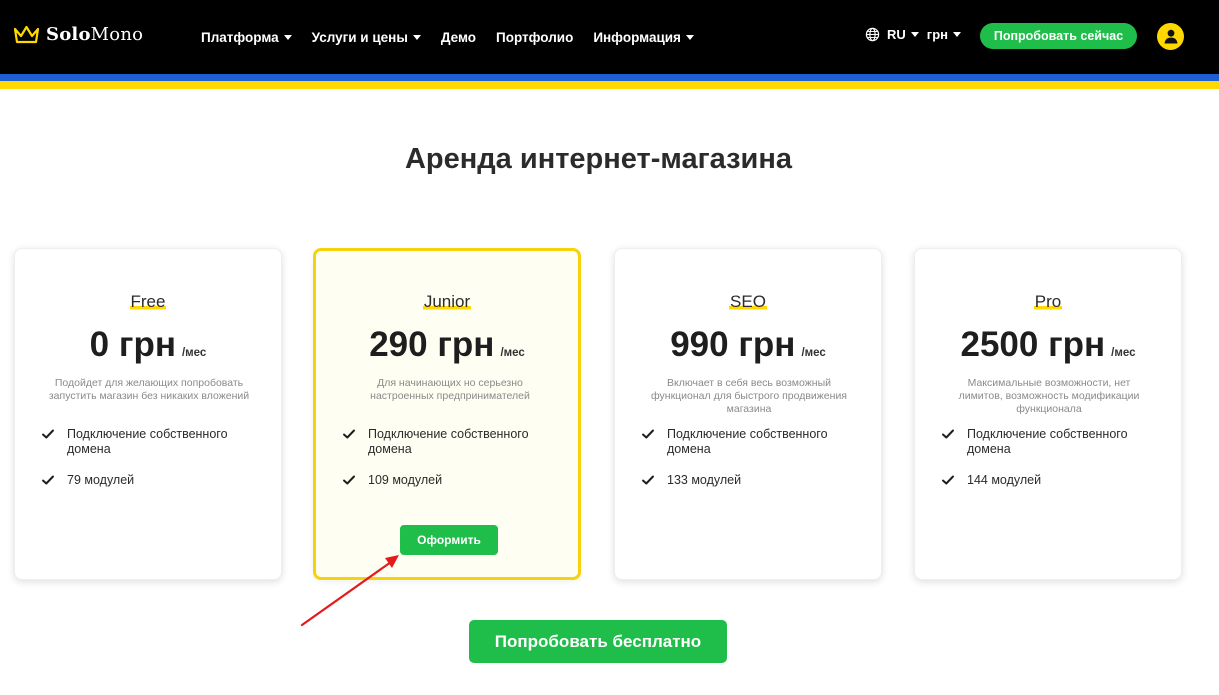 Image resolution: width=1219 pixels, height=695 pixels. What do you see at coordinates (95, 34) in the screenshot?
I see `logo-text: SoloMono` at bounding box center [95, 34].